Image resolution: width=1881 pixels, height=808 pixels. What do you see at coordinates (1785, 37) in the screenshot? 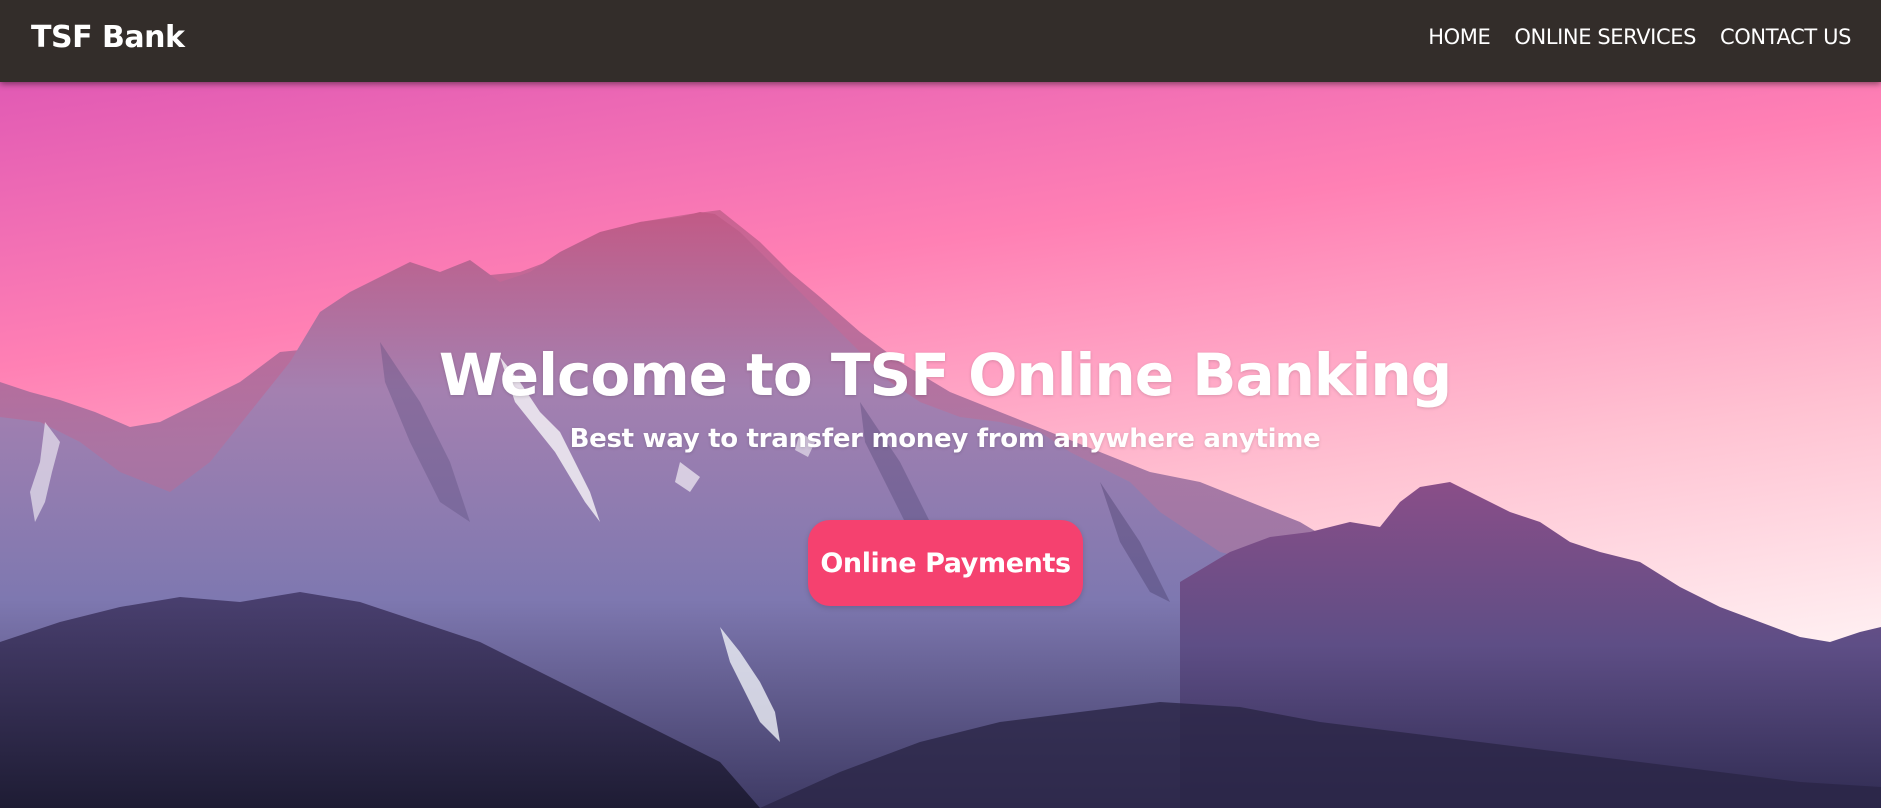
I see `nav-link-contact-us: CONTACT US` at bounding box center [1785, 37].